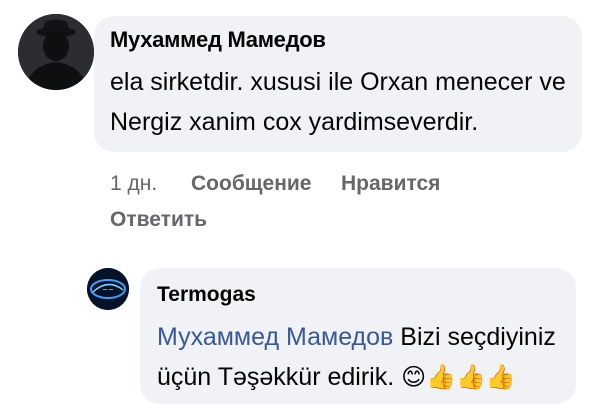  Describe the element at coordinates (158, 220) in the screenshot. I see `reply-button: Ответить` at that location.